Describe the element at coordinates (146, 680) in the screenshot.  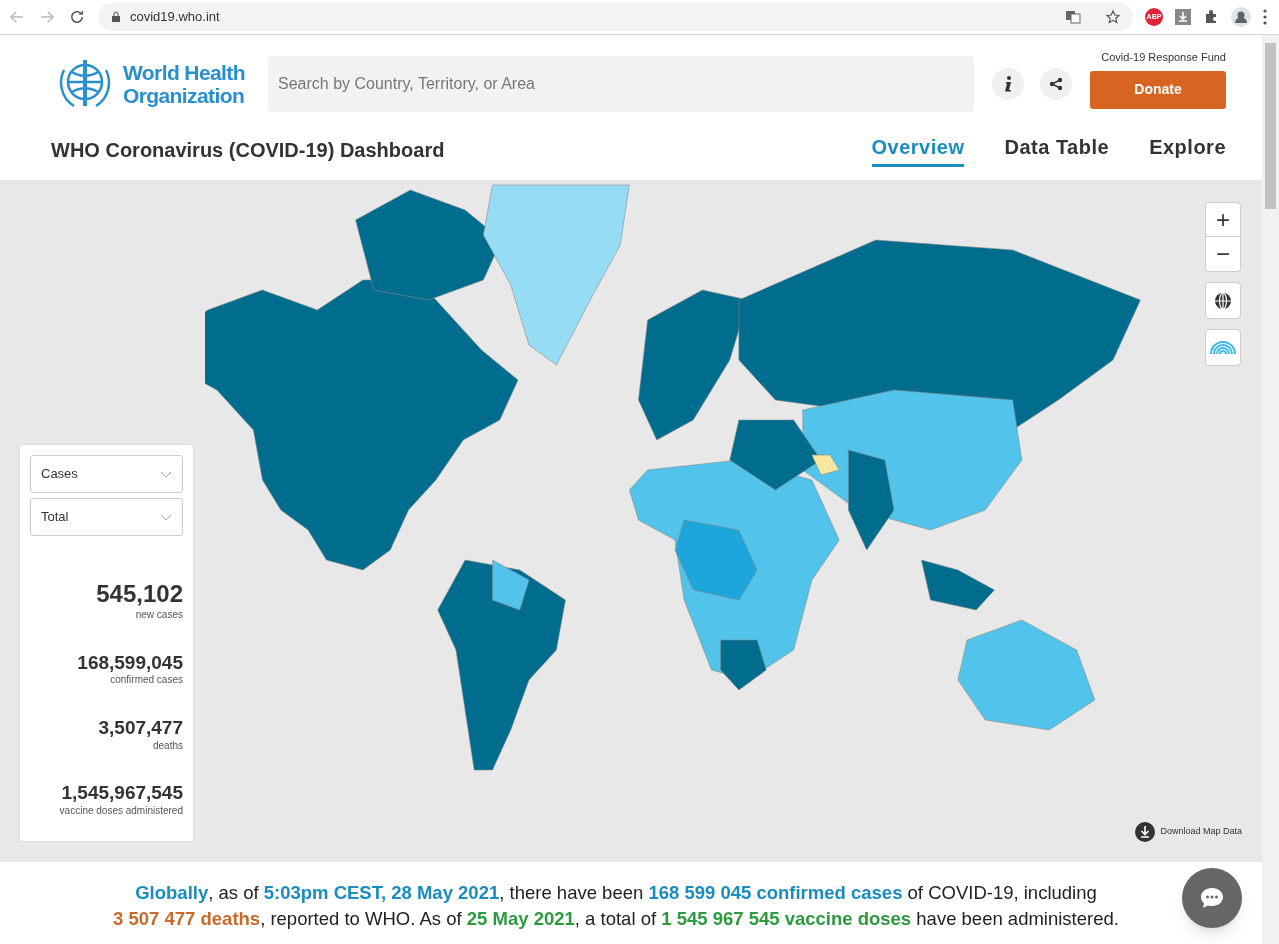
I see `stat-label: confirmed cases` at that location.